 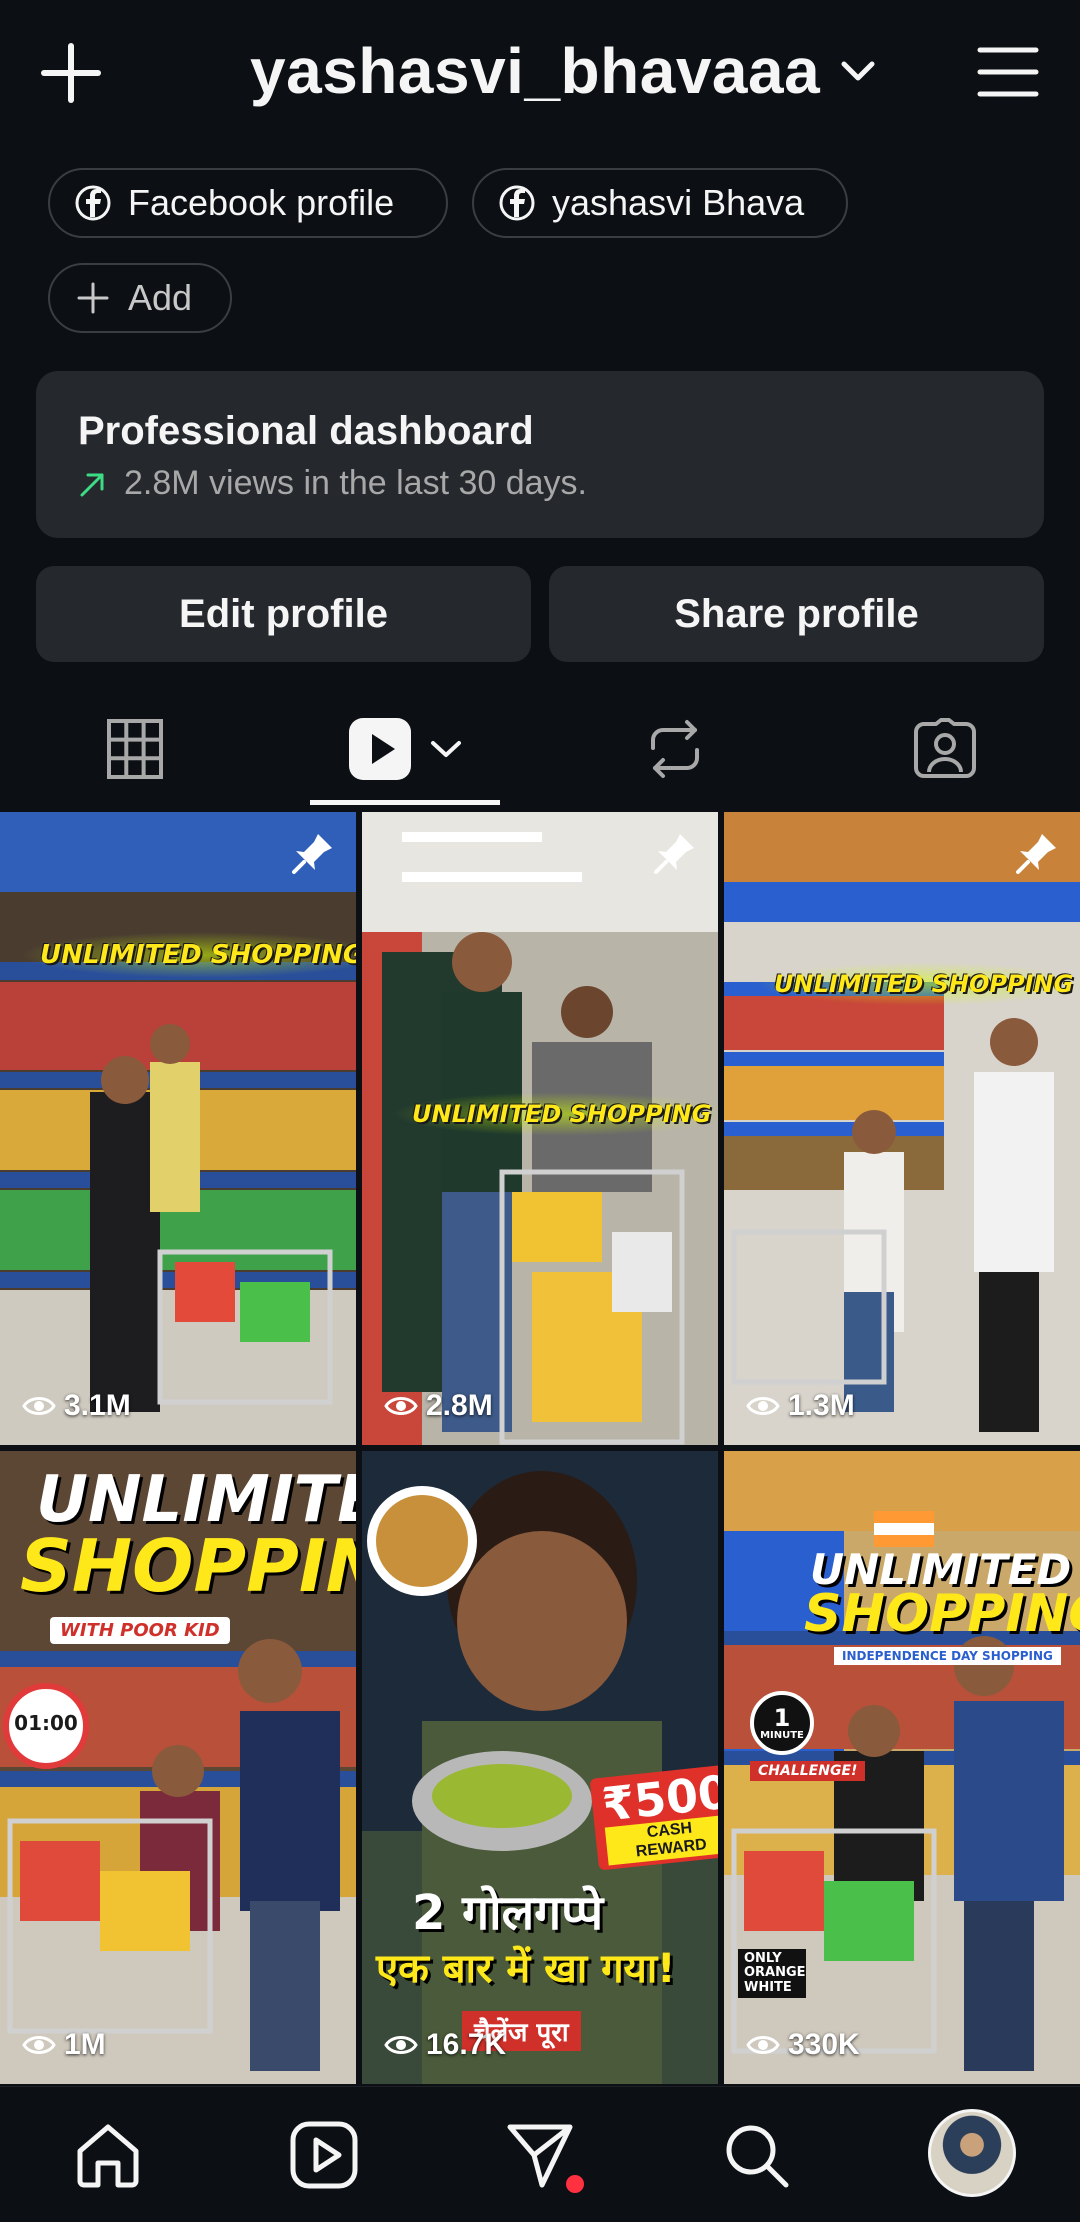 I want to click on profile-tabs, so click(x=540, y=749).